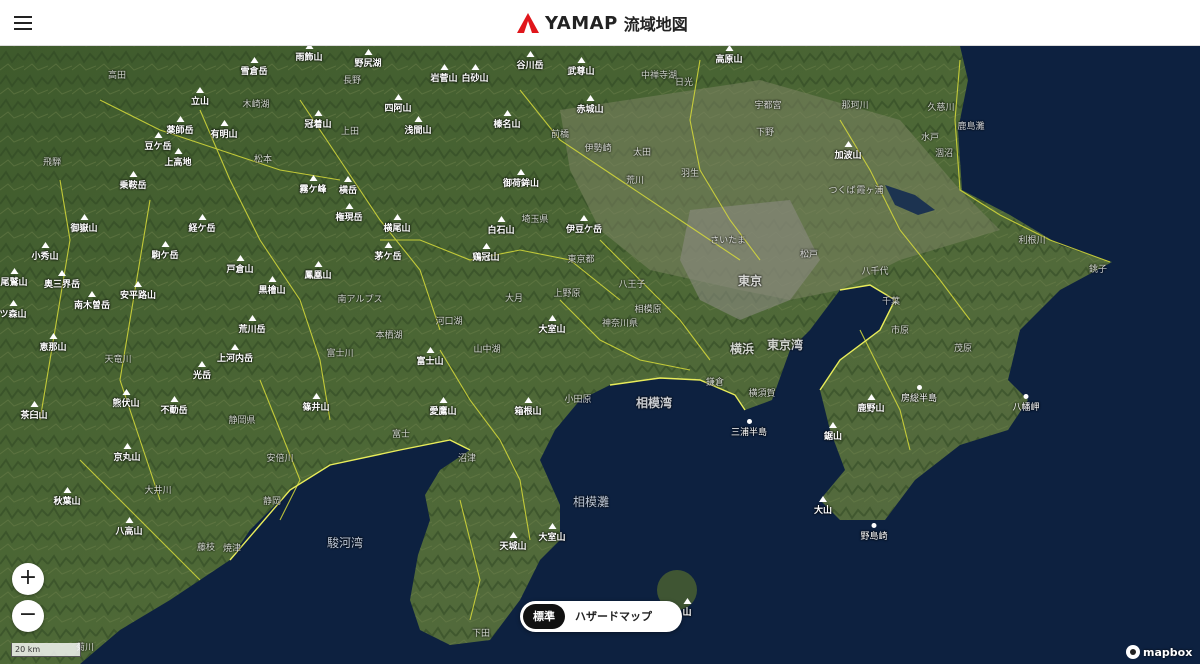  I want to click on peak-label: 富士山, so click(430, 357).